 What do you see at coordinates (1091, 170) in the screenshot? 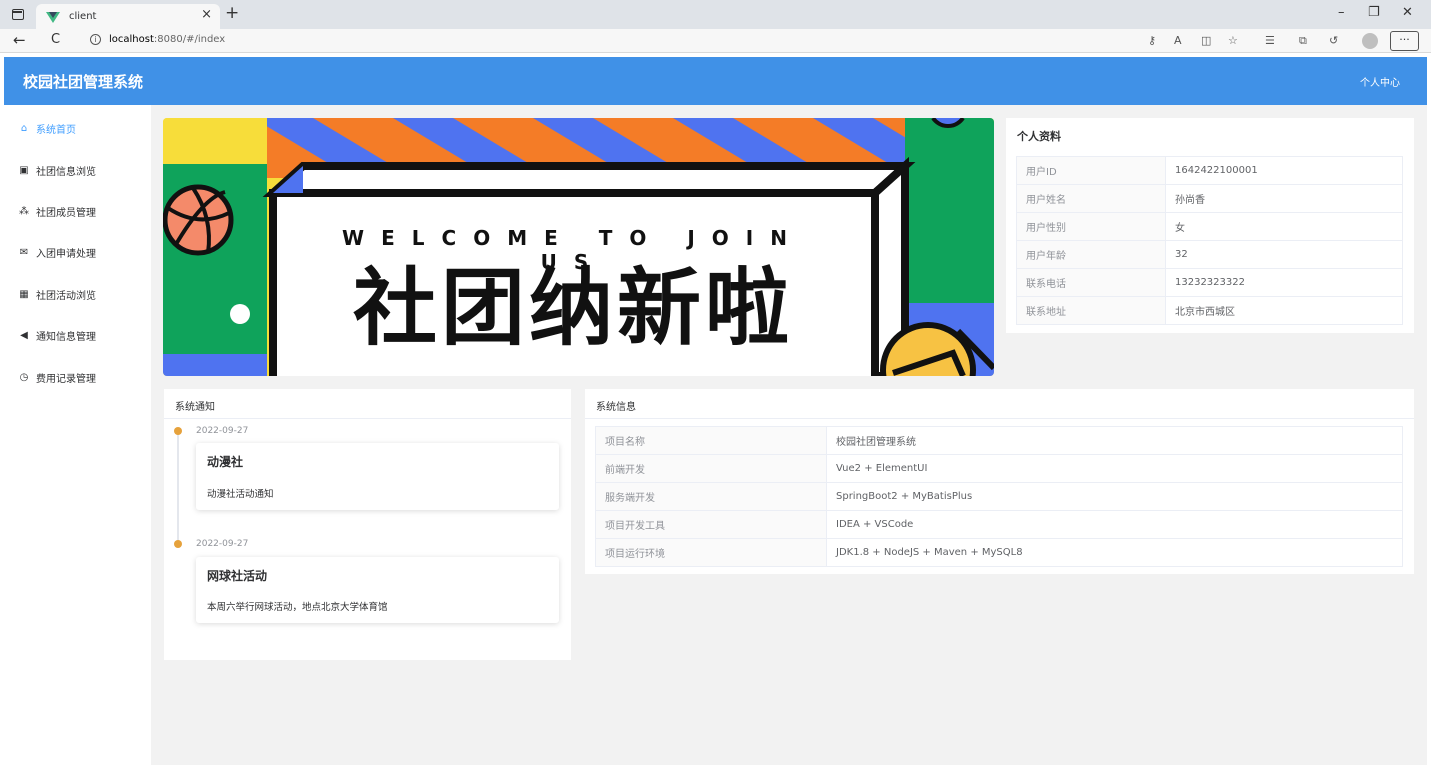
I see `profile-label: 用户ID` at bounding box center [1091, 170].